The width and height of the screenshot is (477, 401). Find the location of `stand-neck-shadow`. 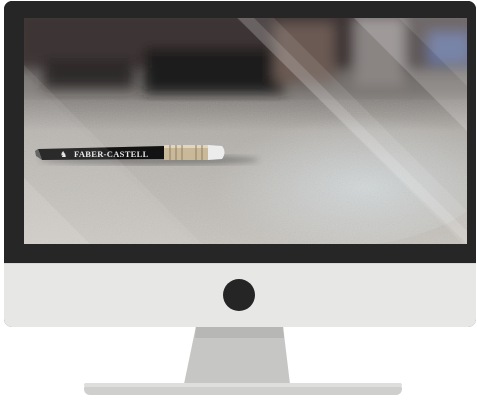

stand-neck-shadow is located at coordinates (239, 332).